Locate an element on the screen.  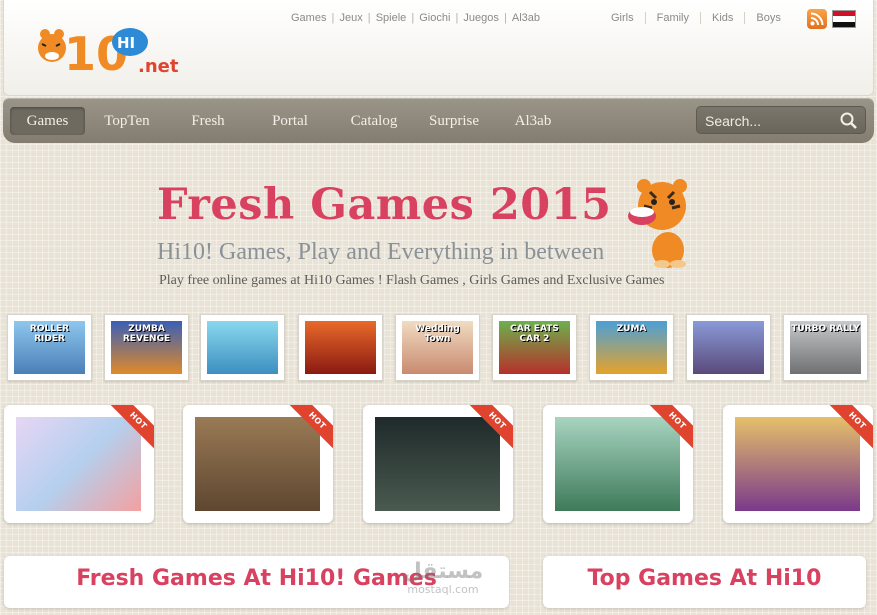
nav-topten: TopTen is located at coordinates (127, 121).